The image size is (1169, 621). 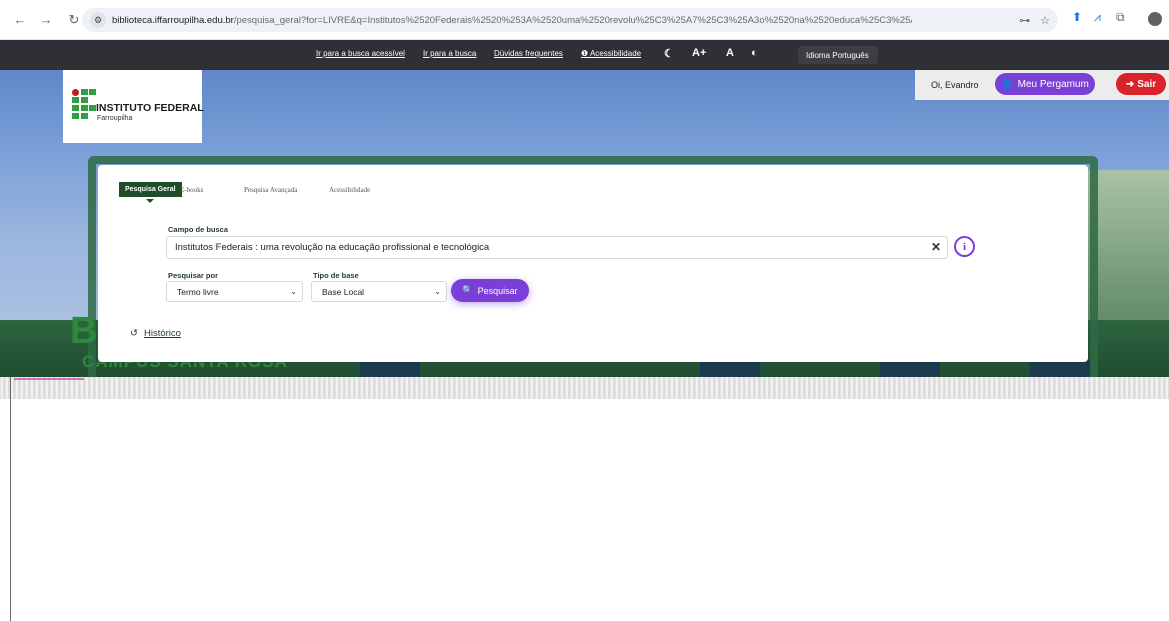 What do you see at coordinates (115, 118) in the screenshot?
I see `logo-subtitle: Farroupilha` at bounding box center [115, 118].